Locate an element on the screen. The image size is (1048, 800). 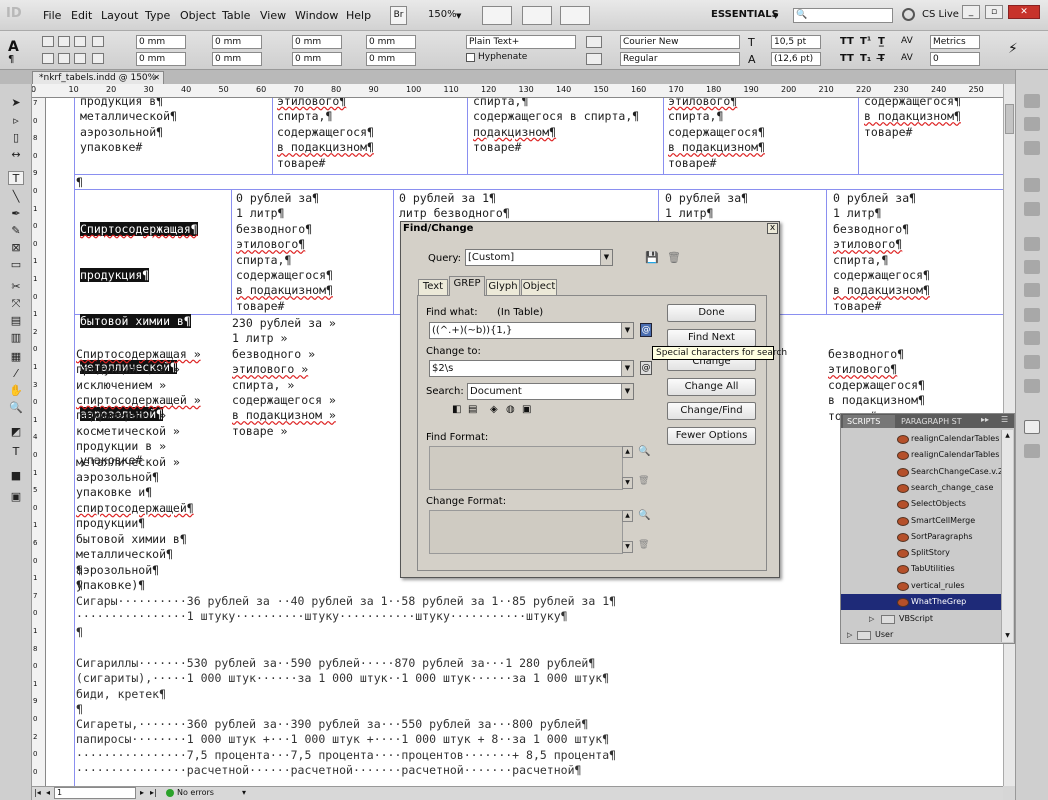
screen-mode-button is located at coordinates (537, 15).